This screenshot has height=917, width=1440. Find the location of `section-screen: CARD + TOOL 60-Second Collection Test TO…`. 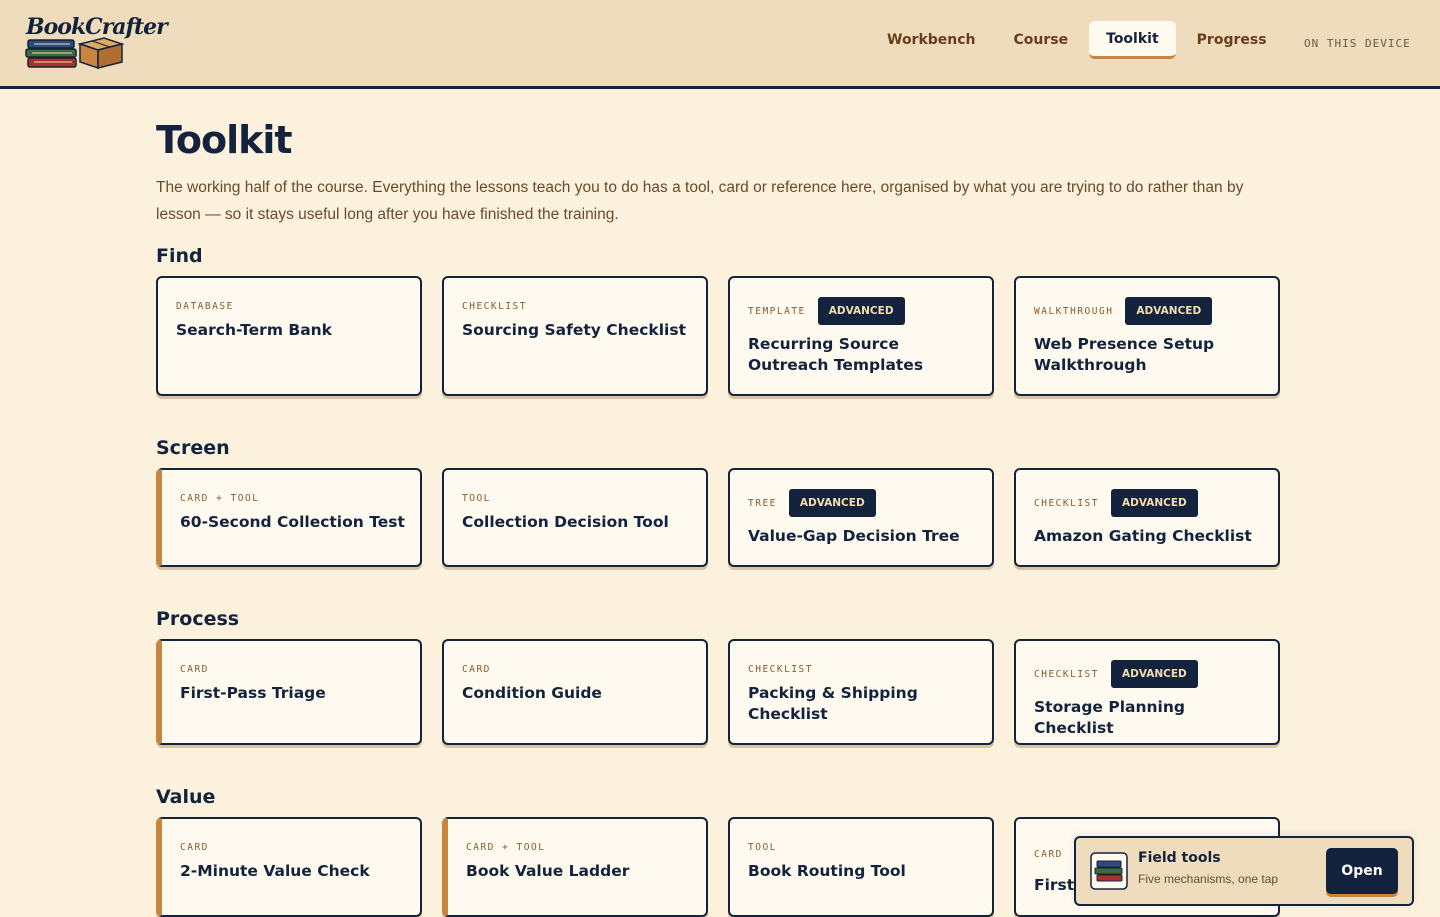

section-screen: CARD + TOOL 60-Second Collection Test TO… is located at coordinates (720, 517).